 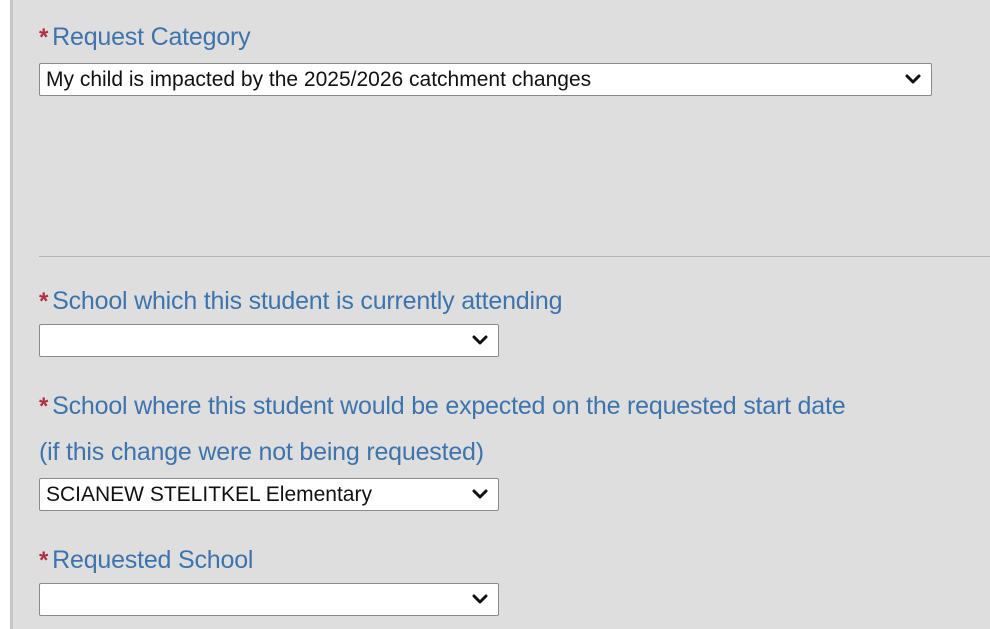 I want to click on requested-school-label-text: Requested School, so click(x=153, y=560).